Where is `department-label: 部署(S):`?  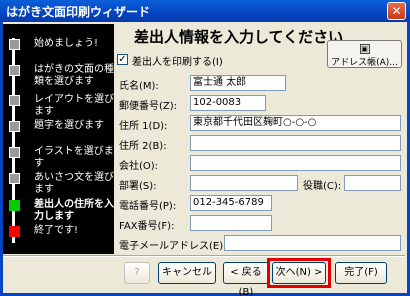
department-label: 部署(S): is located at coordinates (138, 186).